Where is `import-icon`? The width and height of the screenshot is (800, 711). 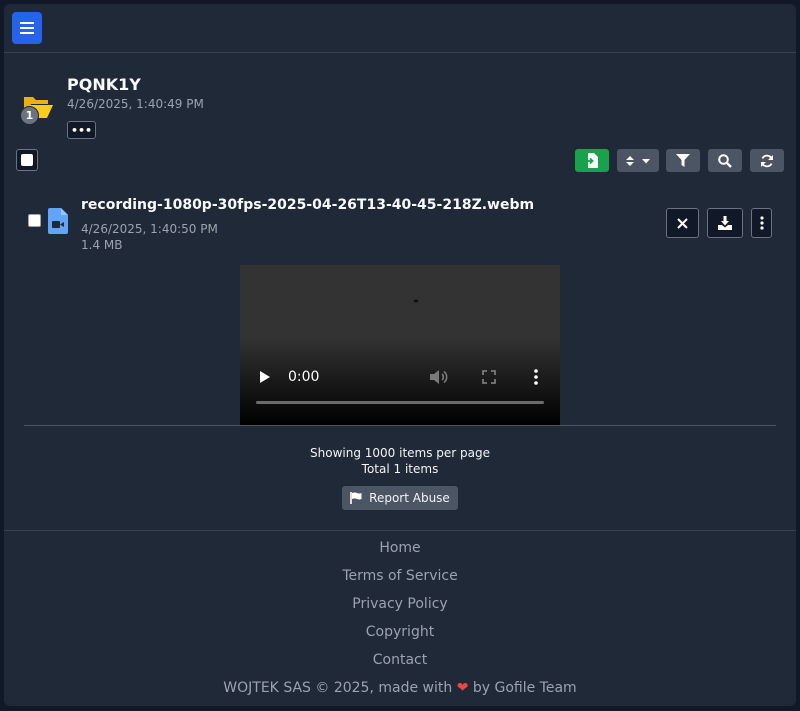 import-icon is located at coordinates (592, 160).